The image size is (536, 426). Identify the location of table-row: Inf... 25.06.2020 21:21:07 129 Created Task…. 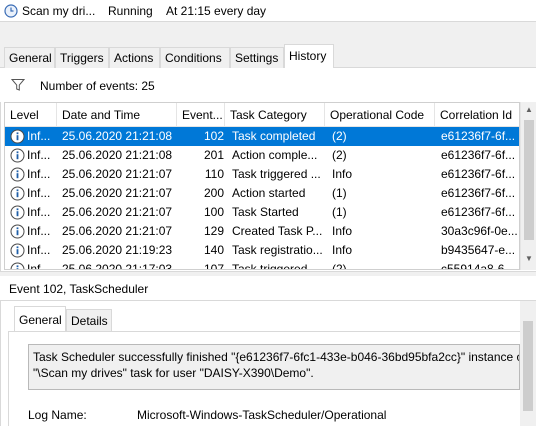
(262, 231).